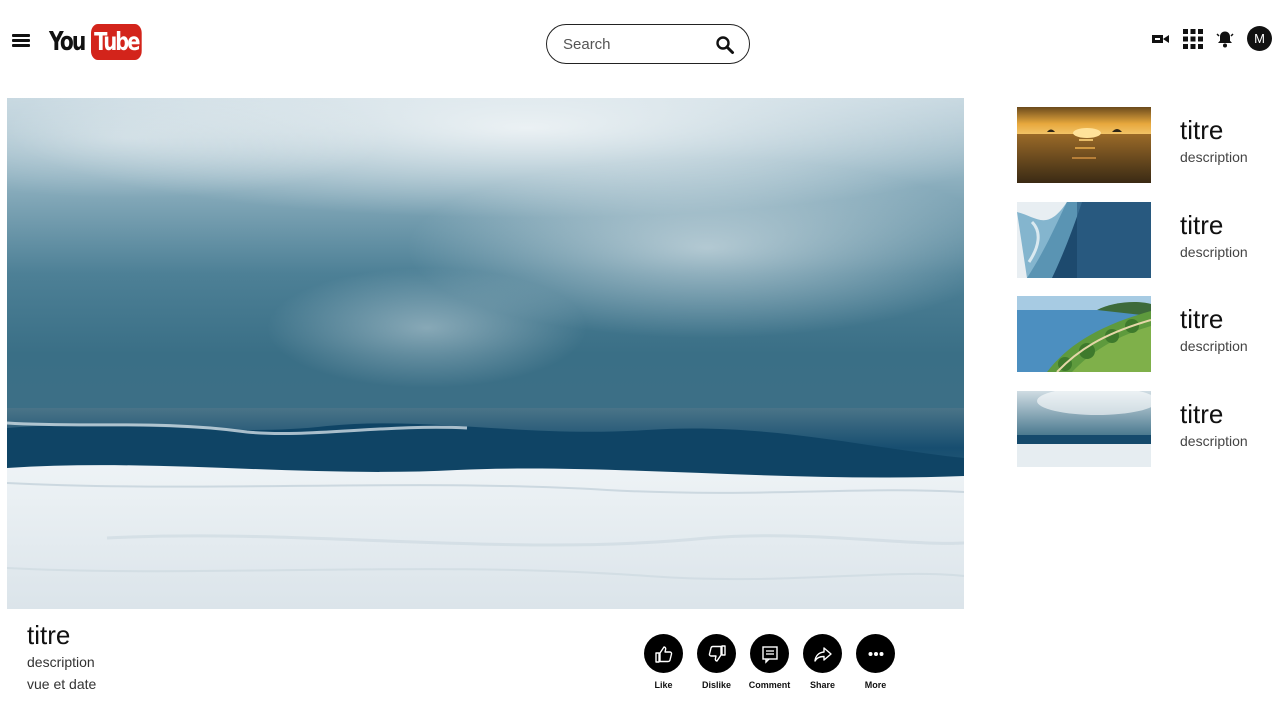 The width and height of the screenshot is (1280, 724). What do you see at coordinates (633, 44) in the screenshot?
I see `search-input` at bounding box center [633, 44].